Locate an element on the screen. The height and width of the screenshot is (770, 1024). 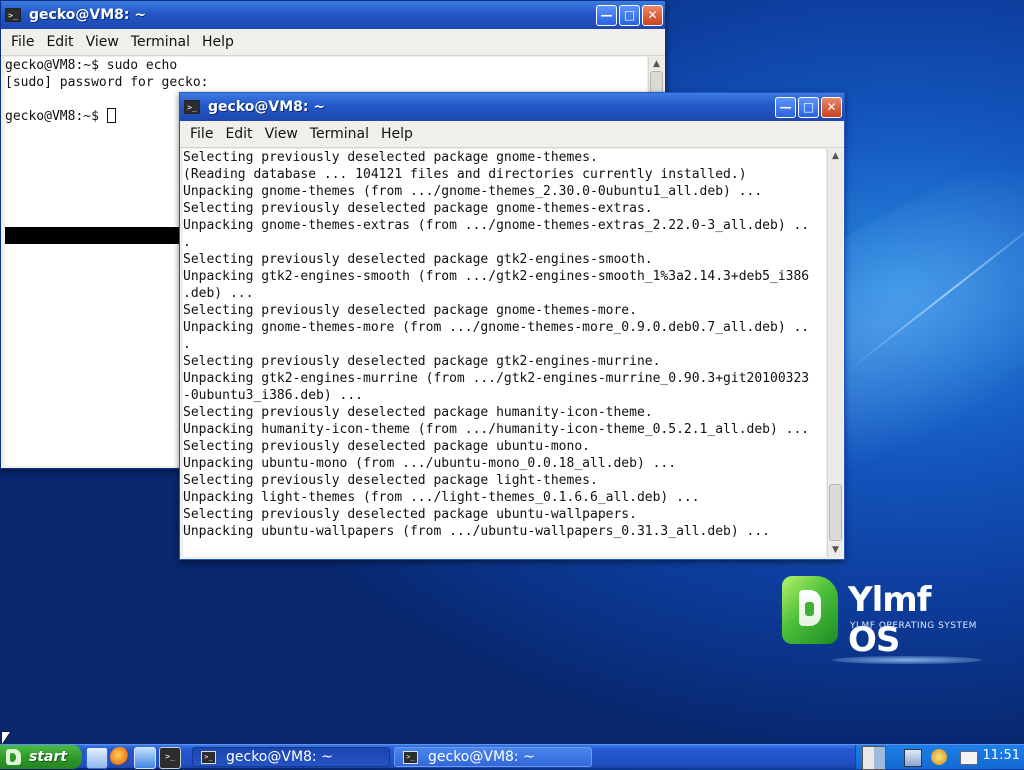
terminal-launcher-icon: >_ is located at coordinates (170, 758).